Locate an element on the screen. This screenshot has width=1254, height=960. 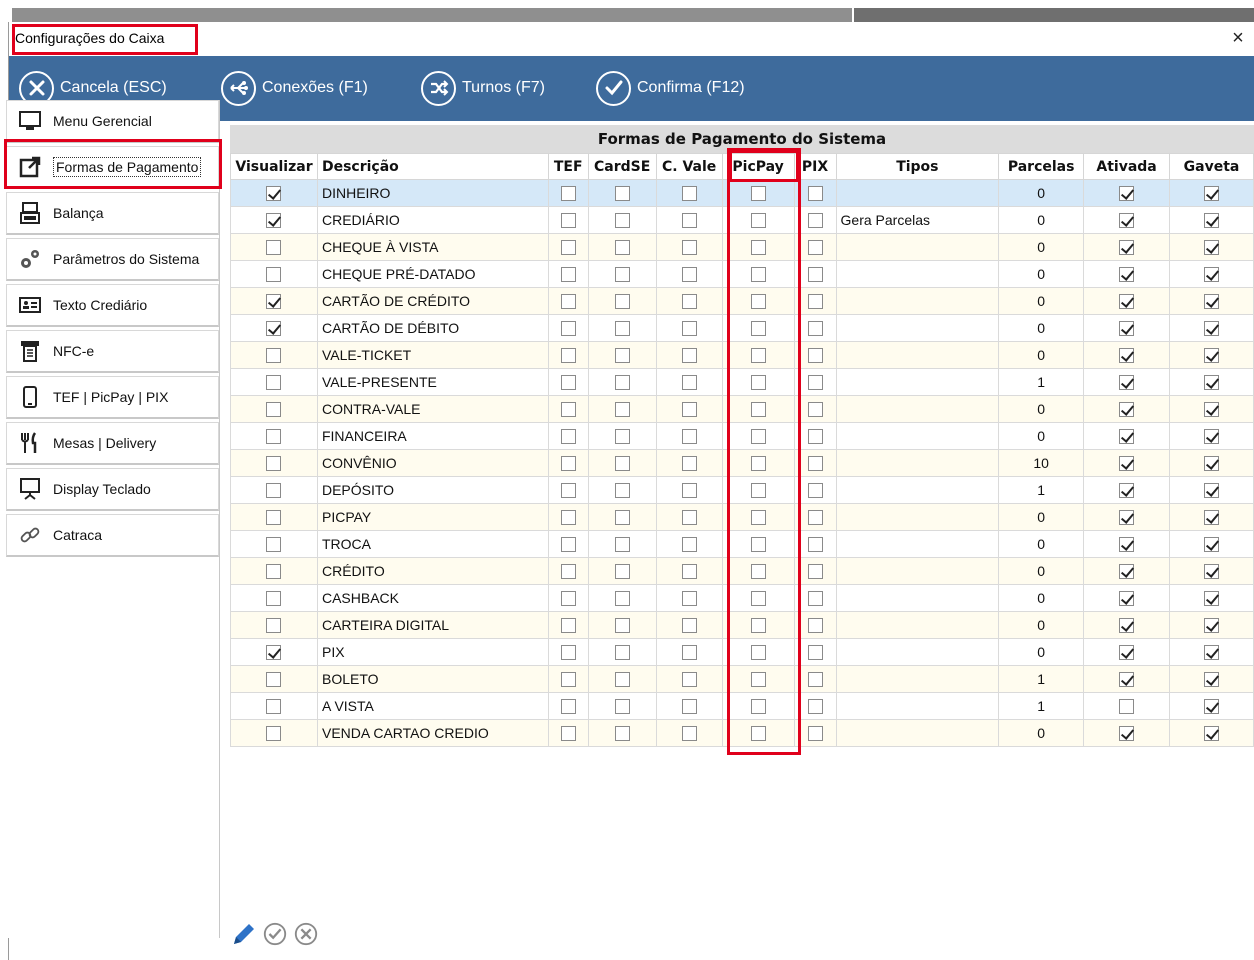
sidebar-item-display-teclado: Display Teclado is located at coordinates (112, 489).